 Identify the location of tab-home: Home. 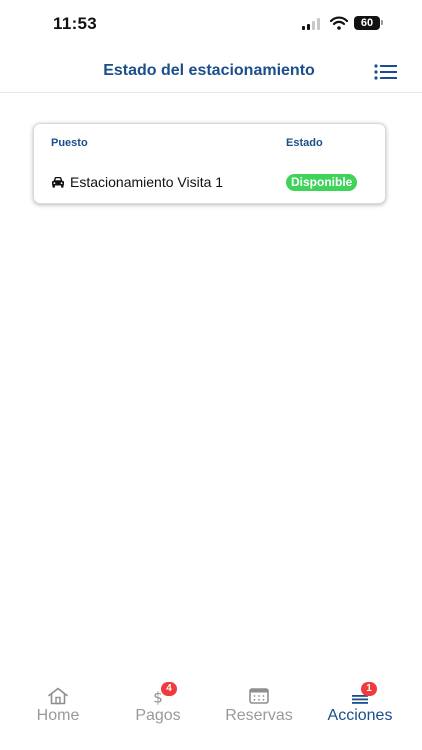
(58, 708).